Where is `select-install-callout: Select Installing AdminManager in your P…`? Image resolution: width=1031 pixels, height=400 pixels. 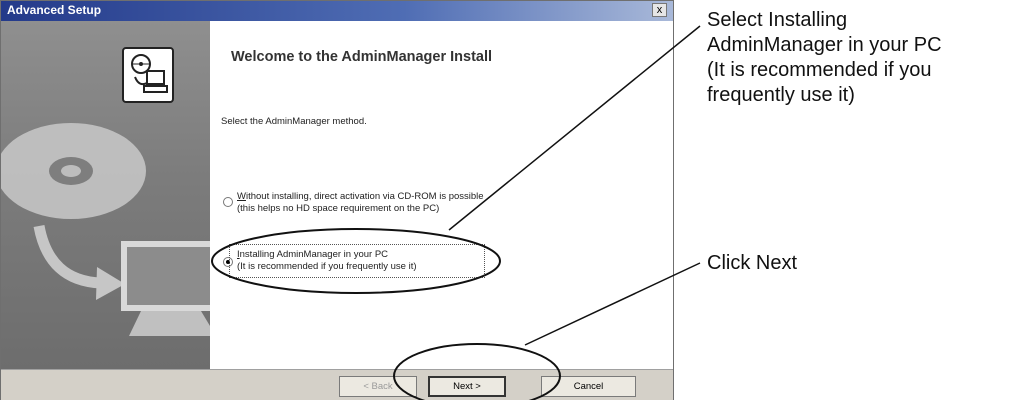 select-install-callout: Select Installing AdminManager in your P… is located at coordinates (824, 57).